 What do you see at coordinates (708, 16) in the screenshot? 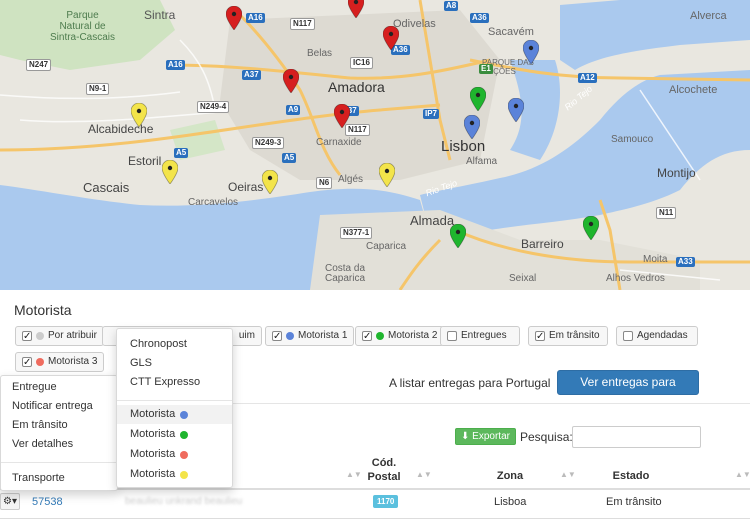
I see `map-label-alverca: Alverca` at bounding box center [708, 16].